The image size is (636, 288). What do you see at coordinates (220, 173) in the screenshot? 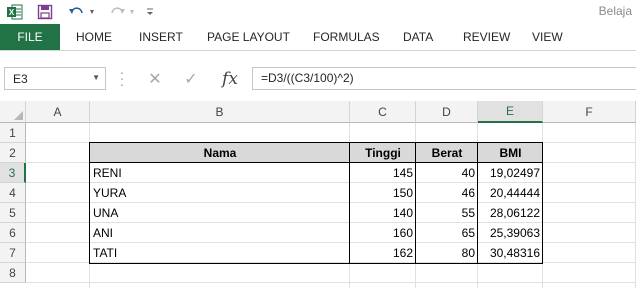
I see `table-cell-nama: RENI` at bounding box center [220, 173].